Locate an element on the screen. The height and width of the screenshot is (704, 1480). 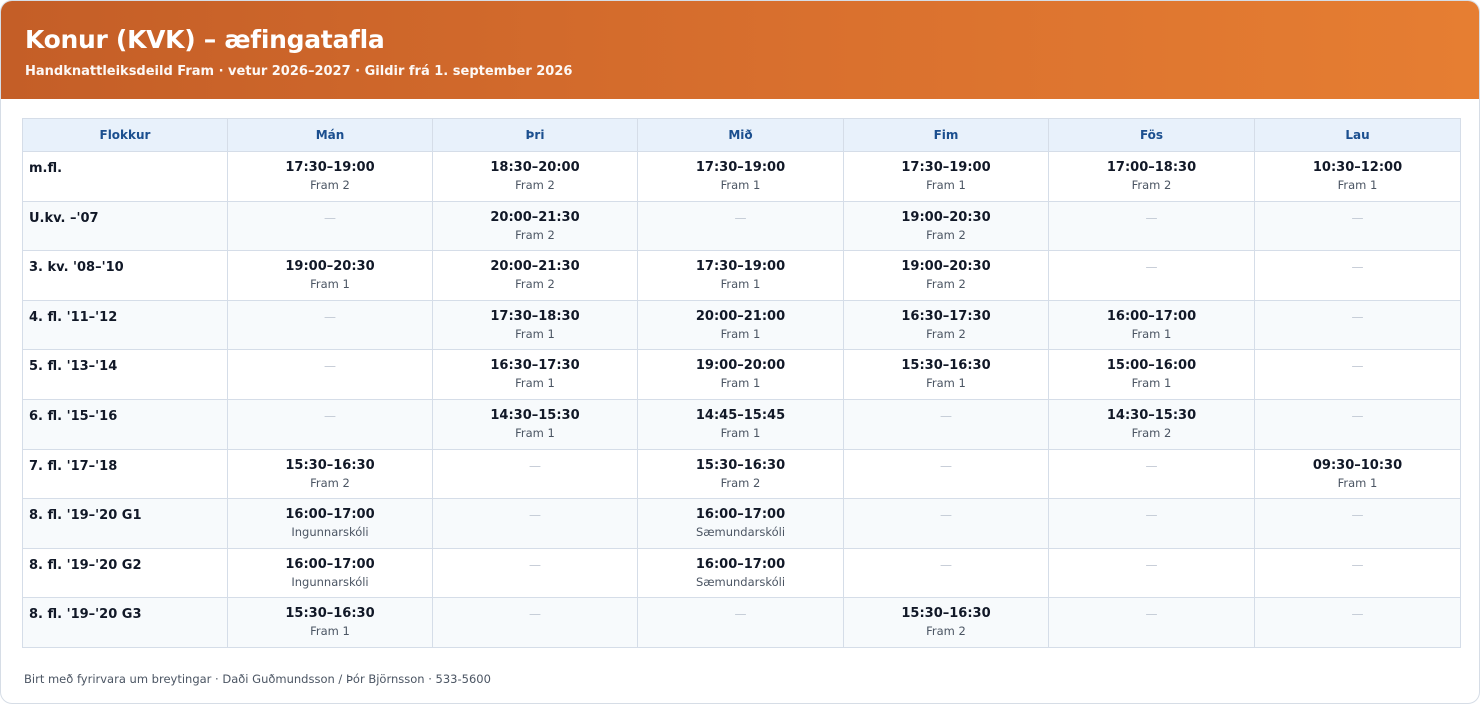
column-header-day: Þri is located at coordinates (535, 135).